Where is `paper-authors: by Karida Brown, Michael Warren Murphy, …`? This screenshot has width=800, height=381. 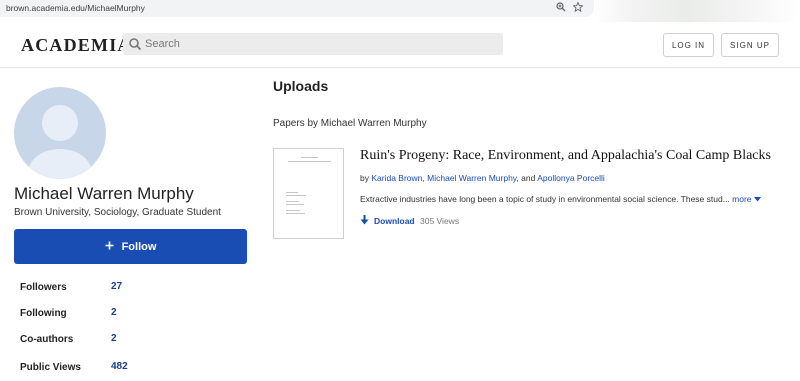 paper-authors: by Karida Brown, Michael Warren Murphy, … is located at coordinates (482, 178).